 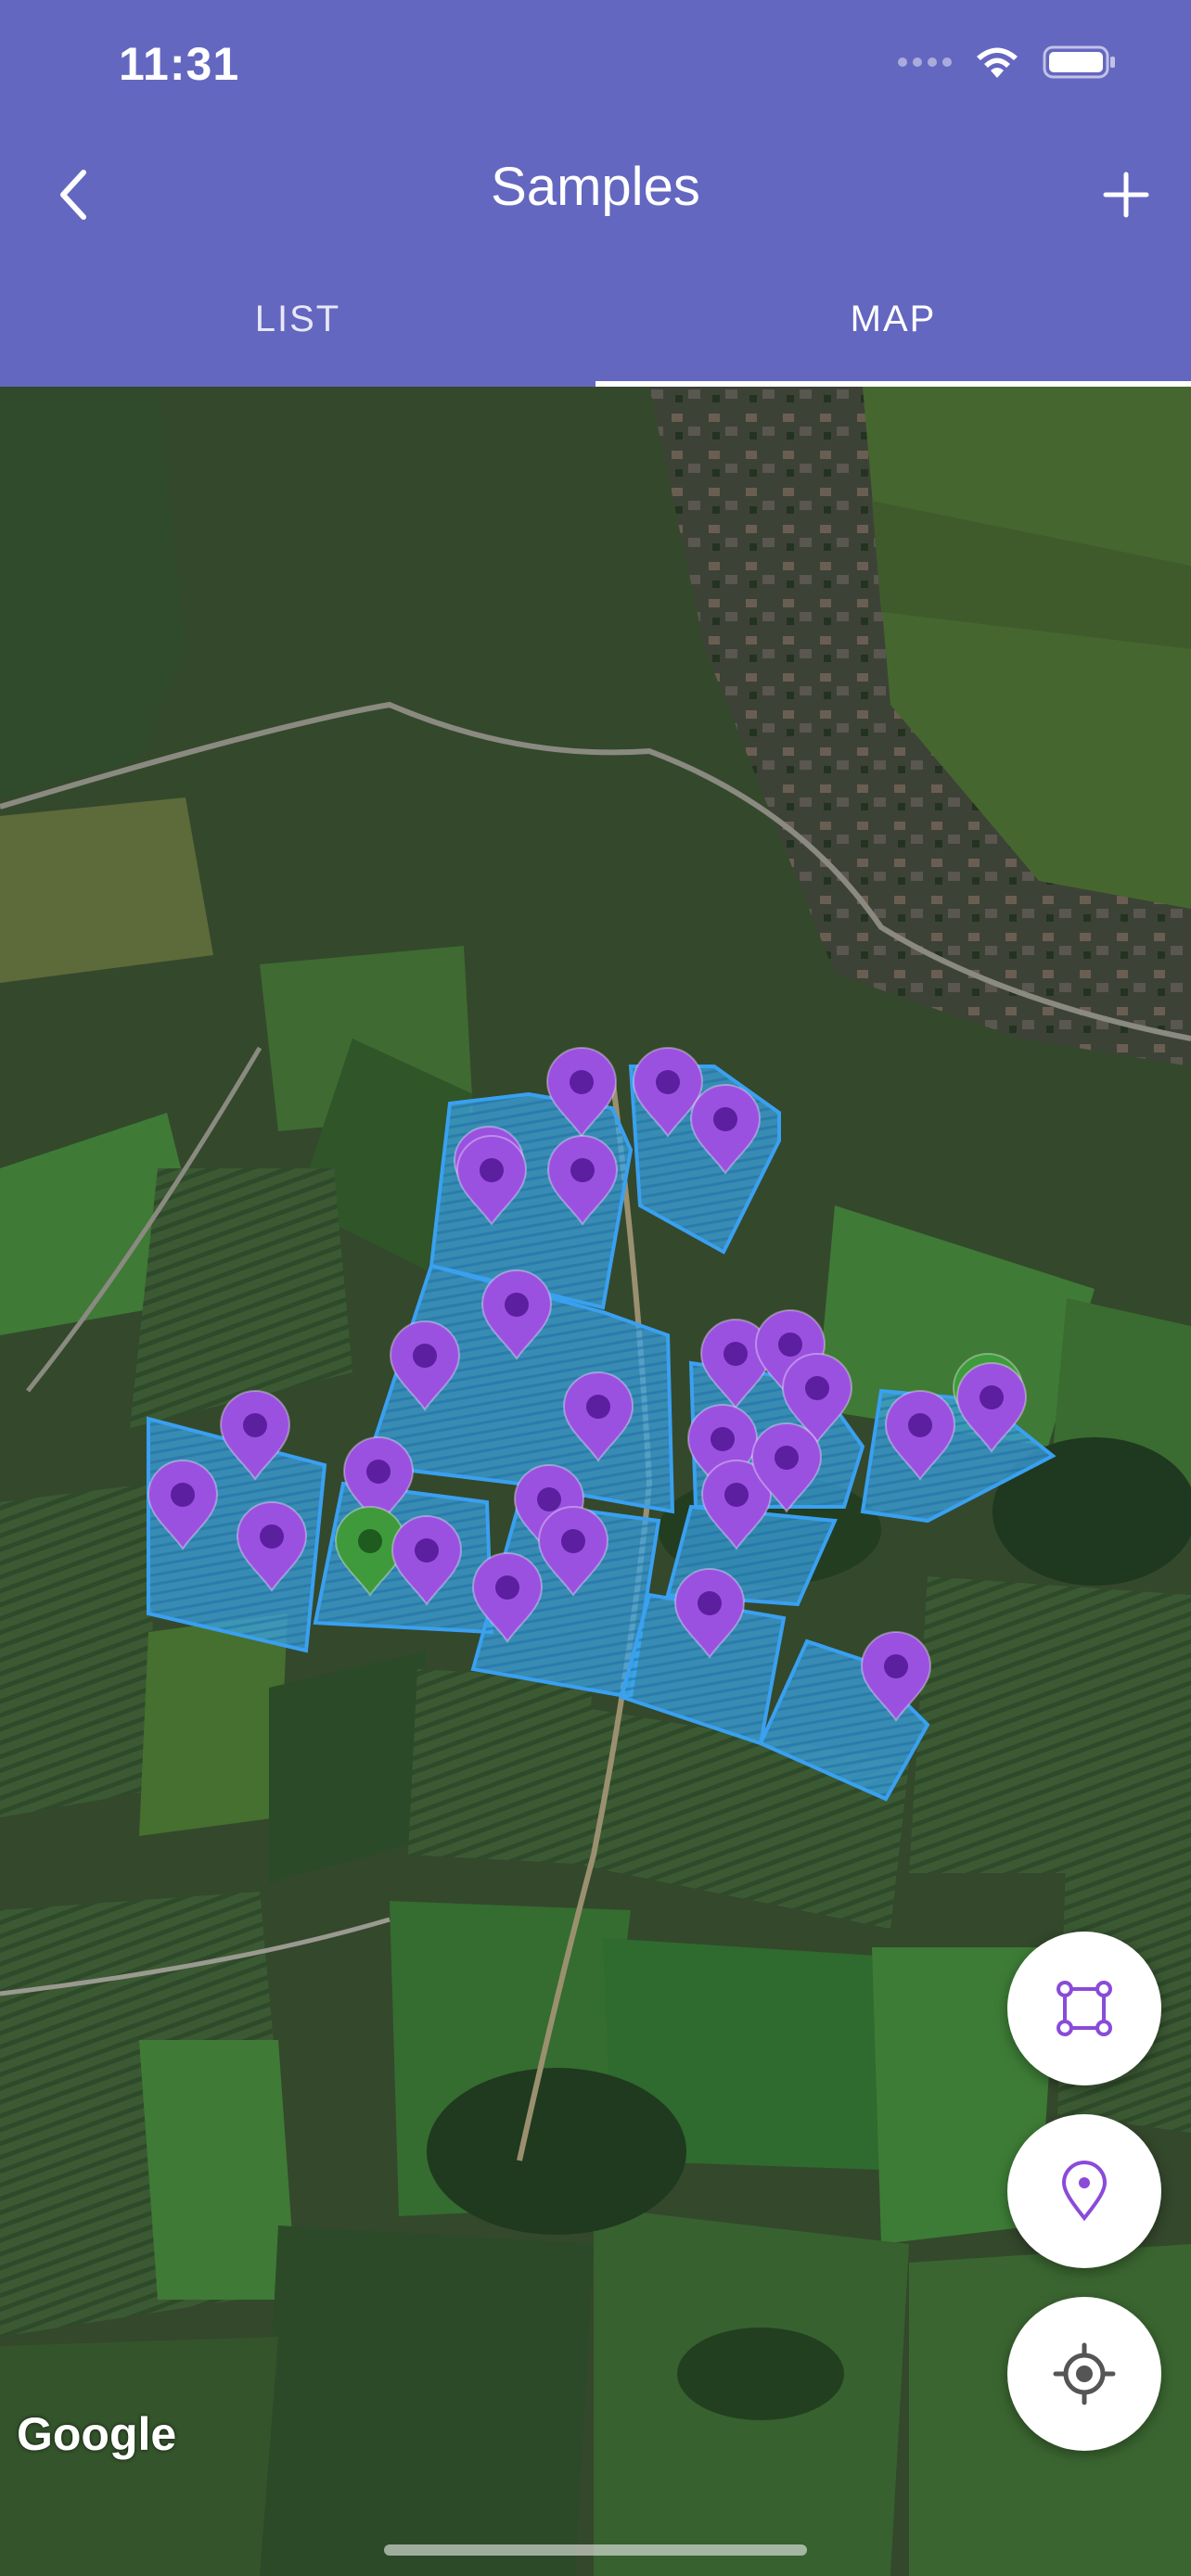 I want to click on status-icons, so click(x=1007, y=62).